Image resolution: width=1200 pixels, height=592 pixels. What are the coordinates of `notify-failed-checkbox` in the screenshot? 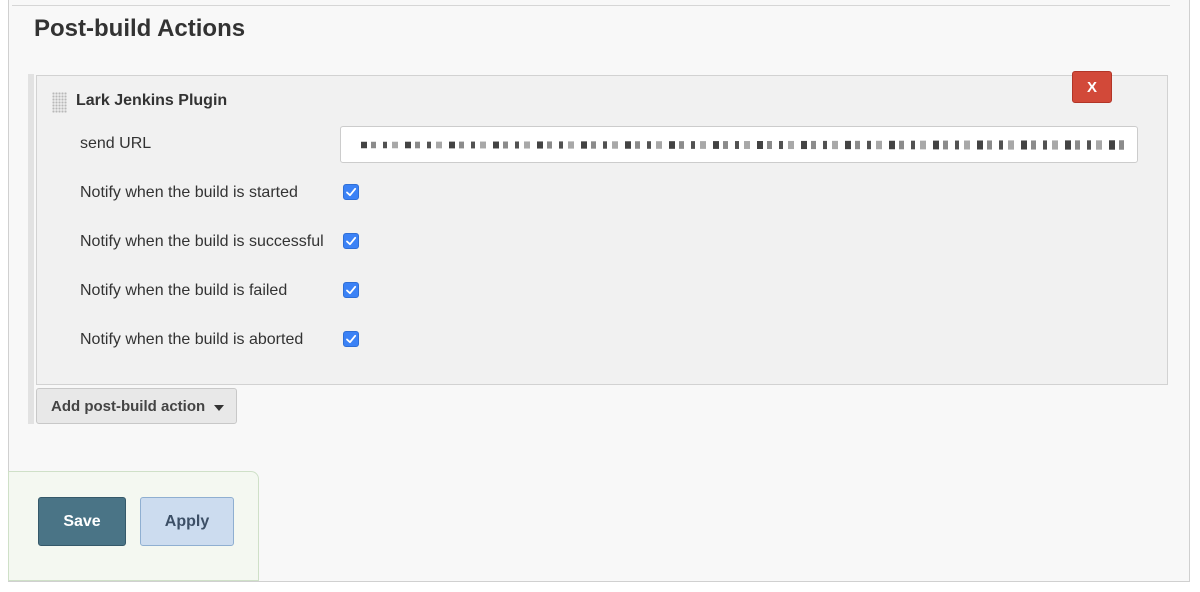 It's located at (351, 290).